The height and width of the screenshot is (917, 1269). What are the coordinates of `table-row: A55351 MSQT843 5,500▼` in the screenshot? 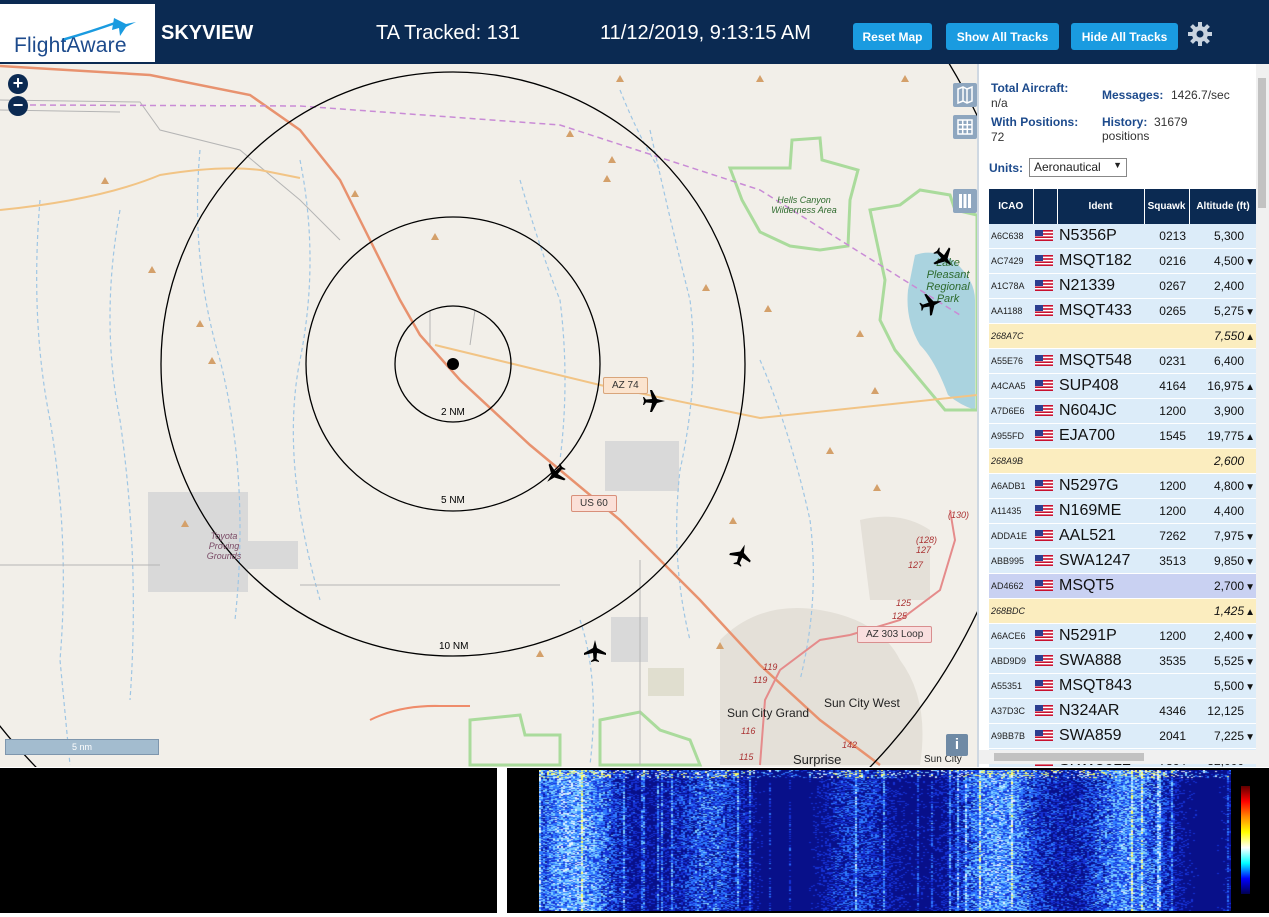 It's located at (1123, 686).